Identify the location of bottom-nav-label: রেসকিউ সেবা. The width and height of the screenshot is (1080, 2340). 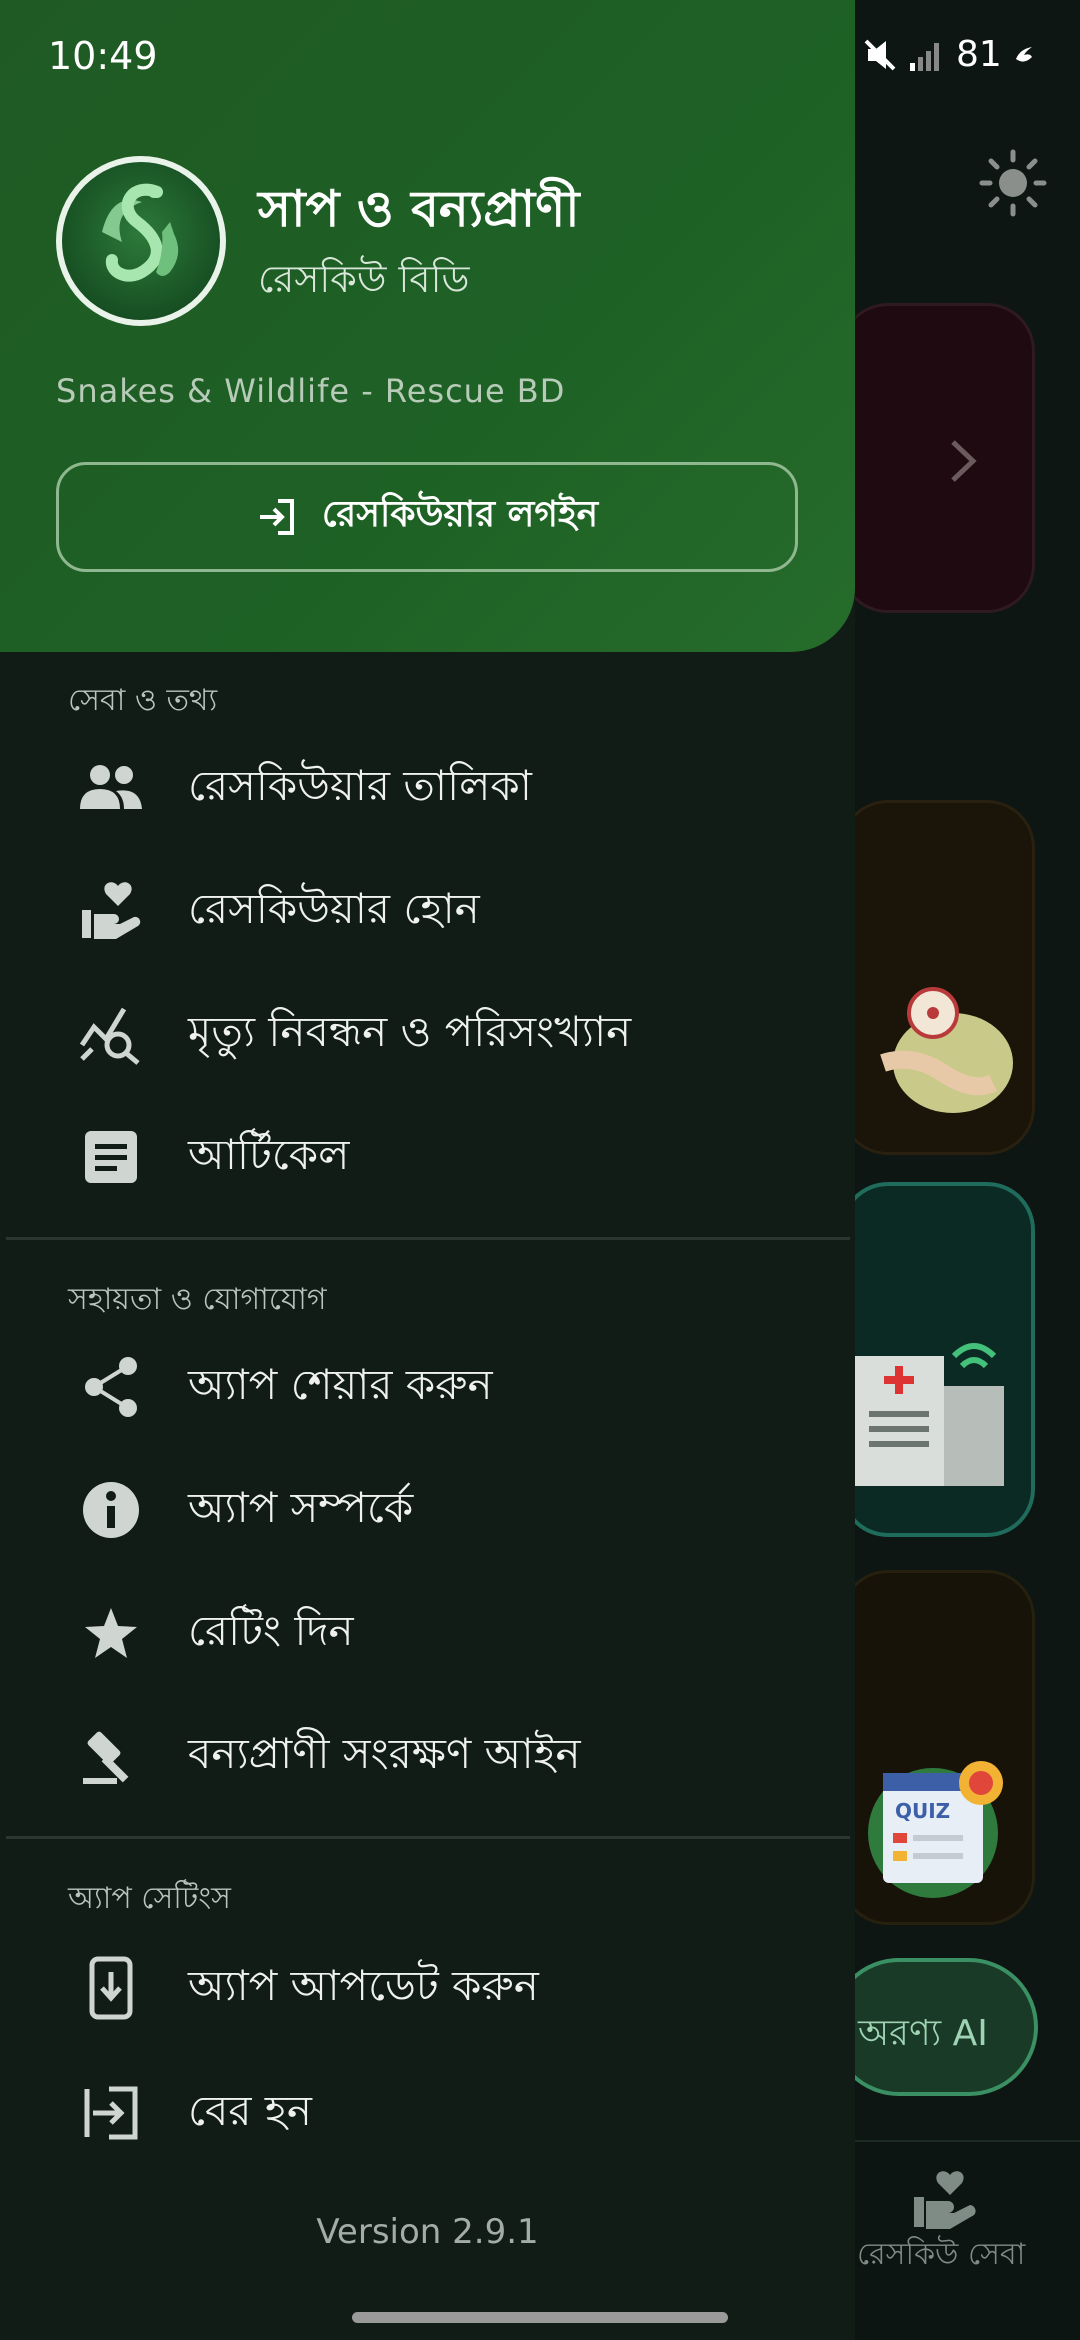
(941, 2254).